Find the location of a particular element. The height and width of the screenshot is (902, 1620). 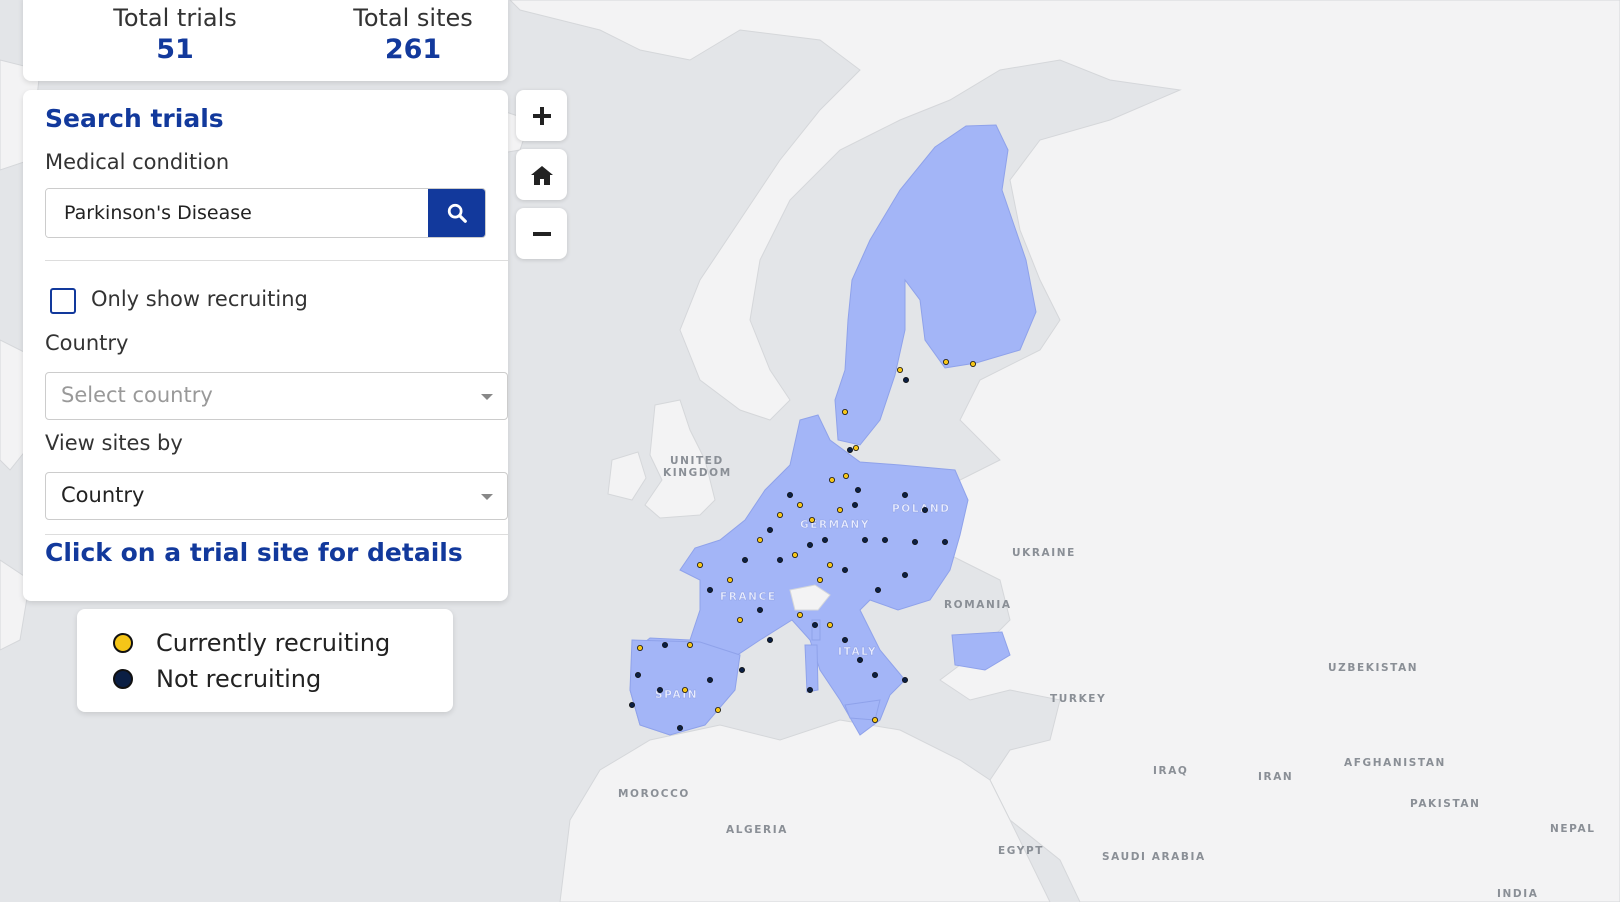

legend-item-recruiting: Currently recruiting is located at coordinates (251, 643).